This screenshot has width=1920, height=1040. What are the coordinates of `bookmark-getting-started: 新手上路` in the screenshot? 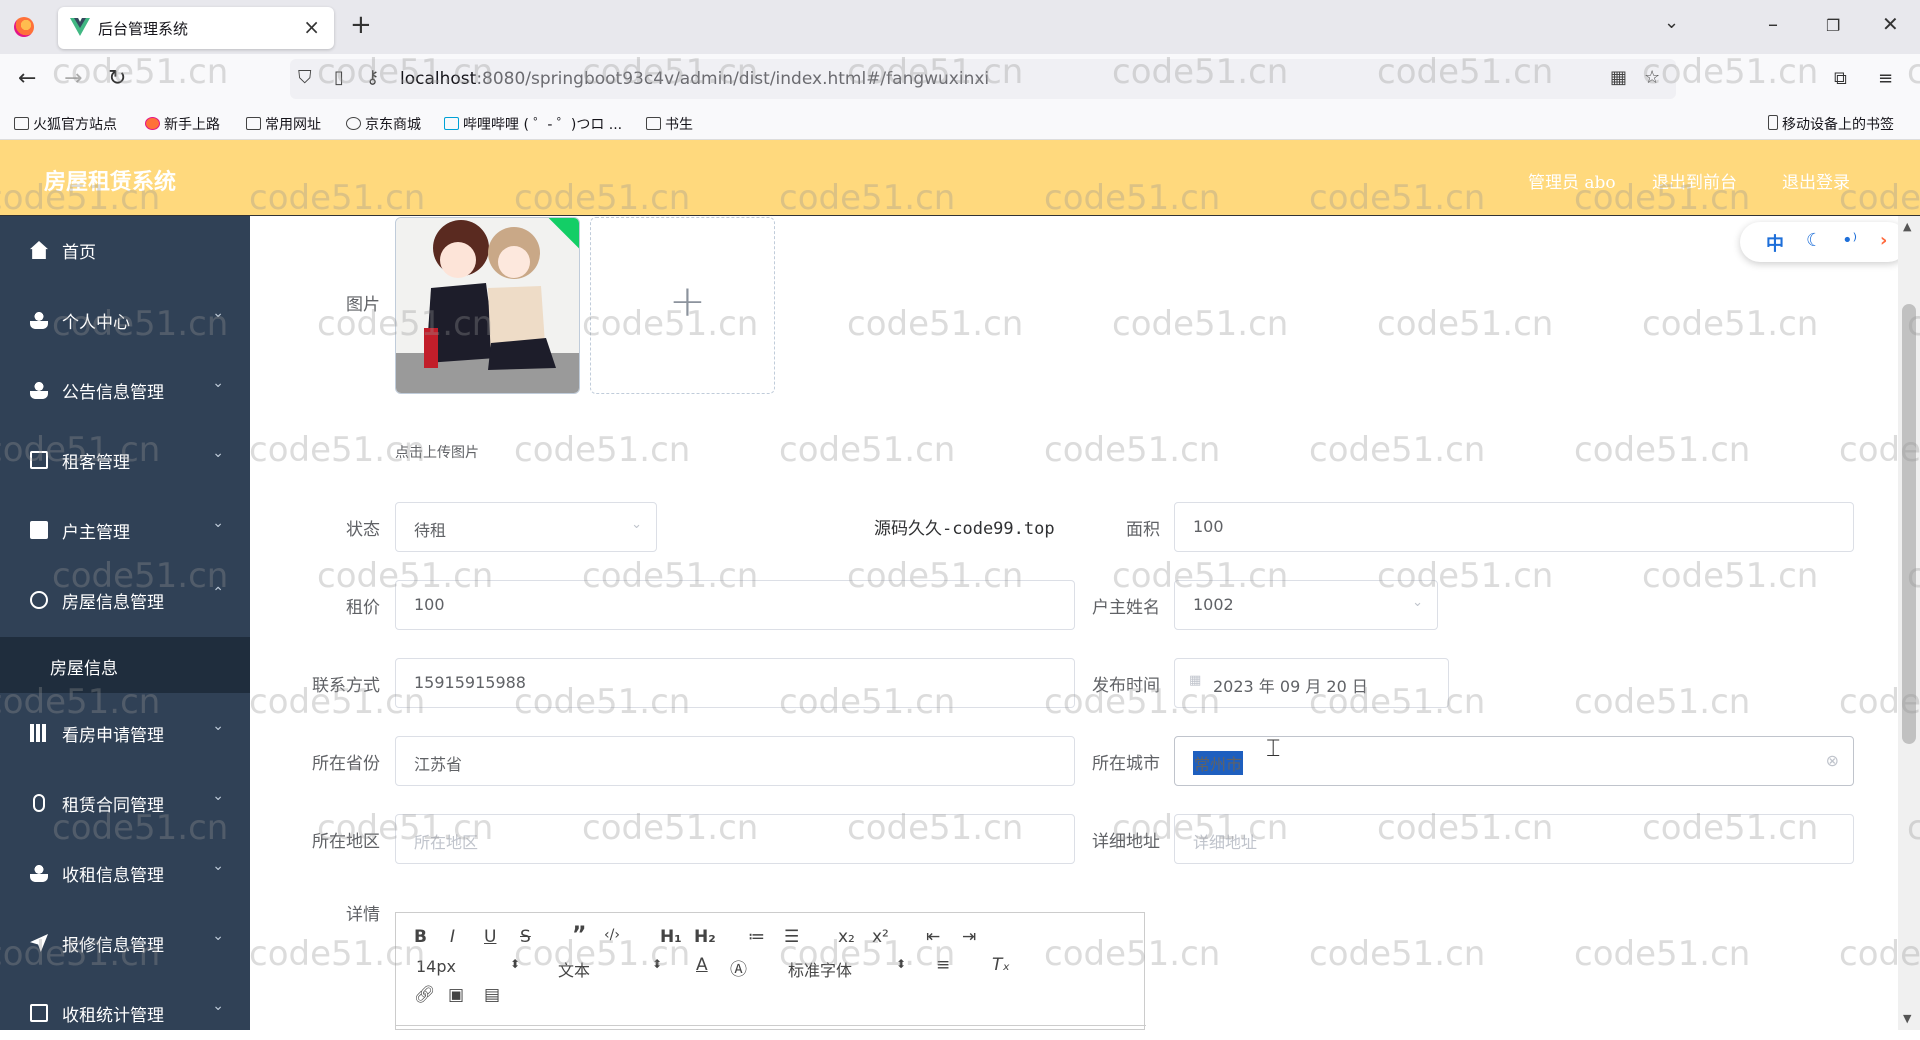 It's located at (182, 124).